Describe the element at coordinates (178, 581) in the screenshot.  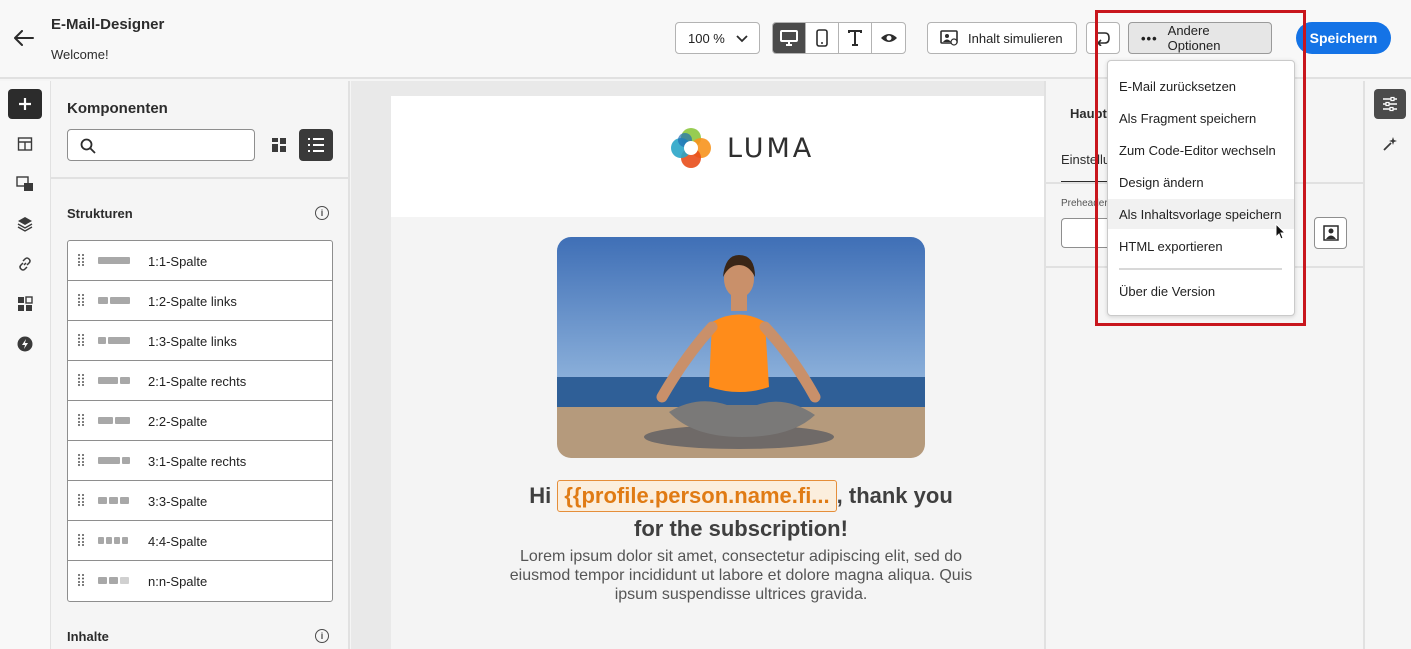
I see `structure-label: n:n-Spalte` at that location.